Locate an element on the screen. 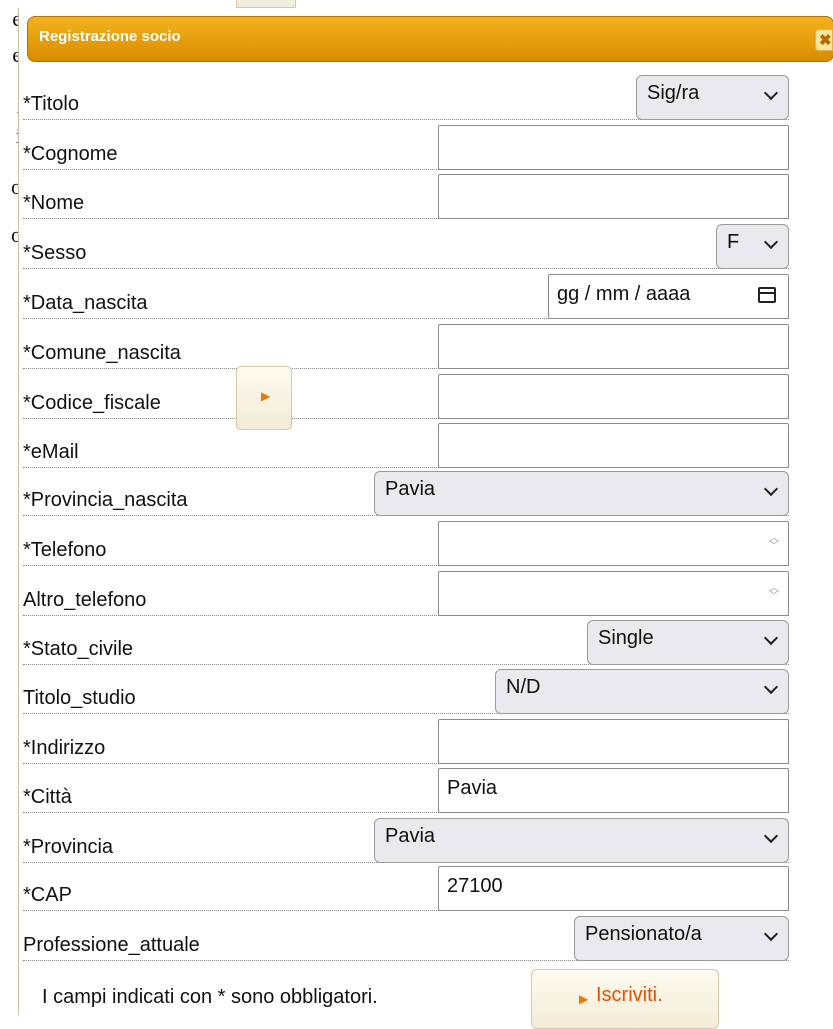  submit-button: ▶ Iscriviti. is located at coordinates (625, 999).